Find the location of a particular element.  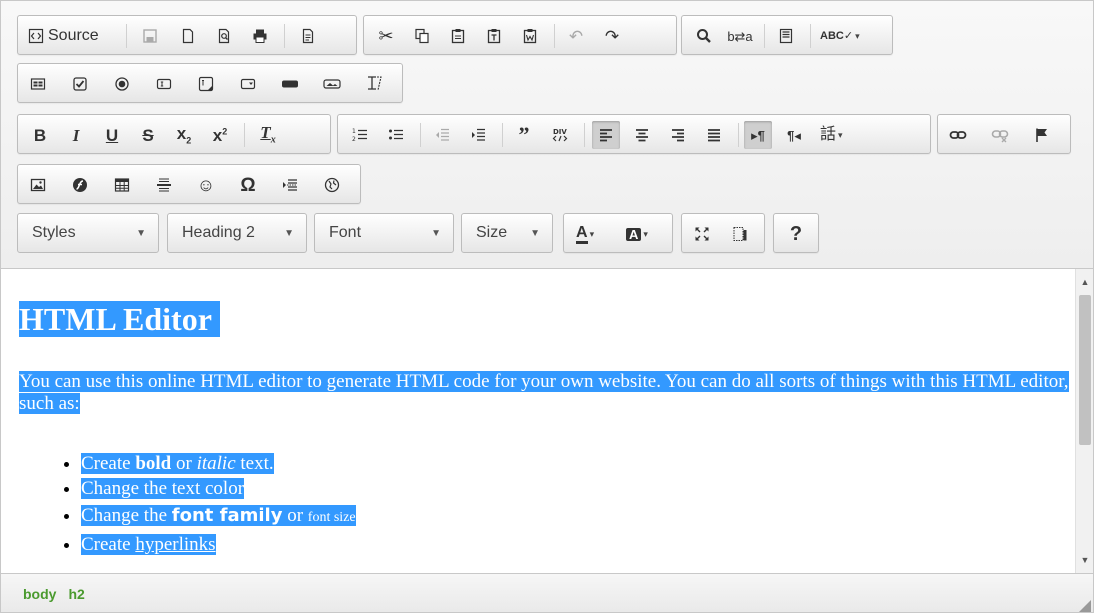

svg-text: DIV is located at coordinates (560, 132).